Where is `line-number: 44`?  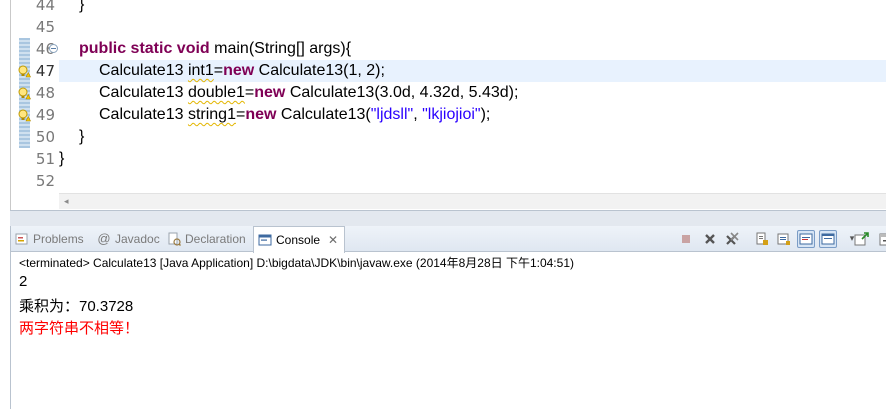 line-number: 44 is located at coordinates (45, 7).